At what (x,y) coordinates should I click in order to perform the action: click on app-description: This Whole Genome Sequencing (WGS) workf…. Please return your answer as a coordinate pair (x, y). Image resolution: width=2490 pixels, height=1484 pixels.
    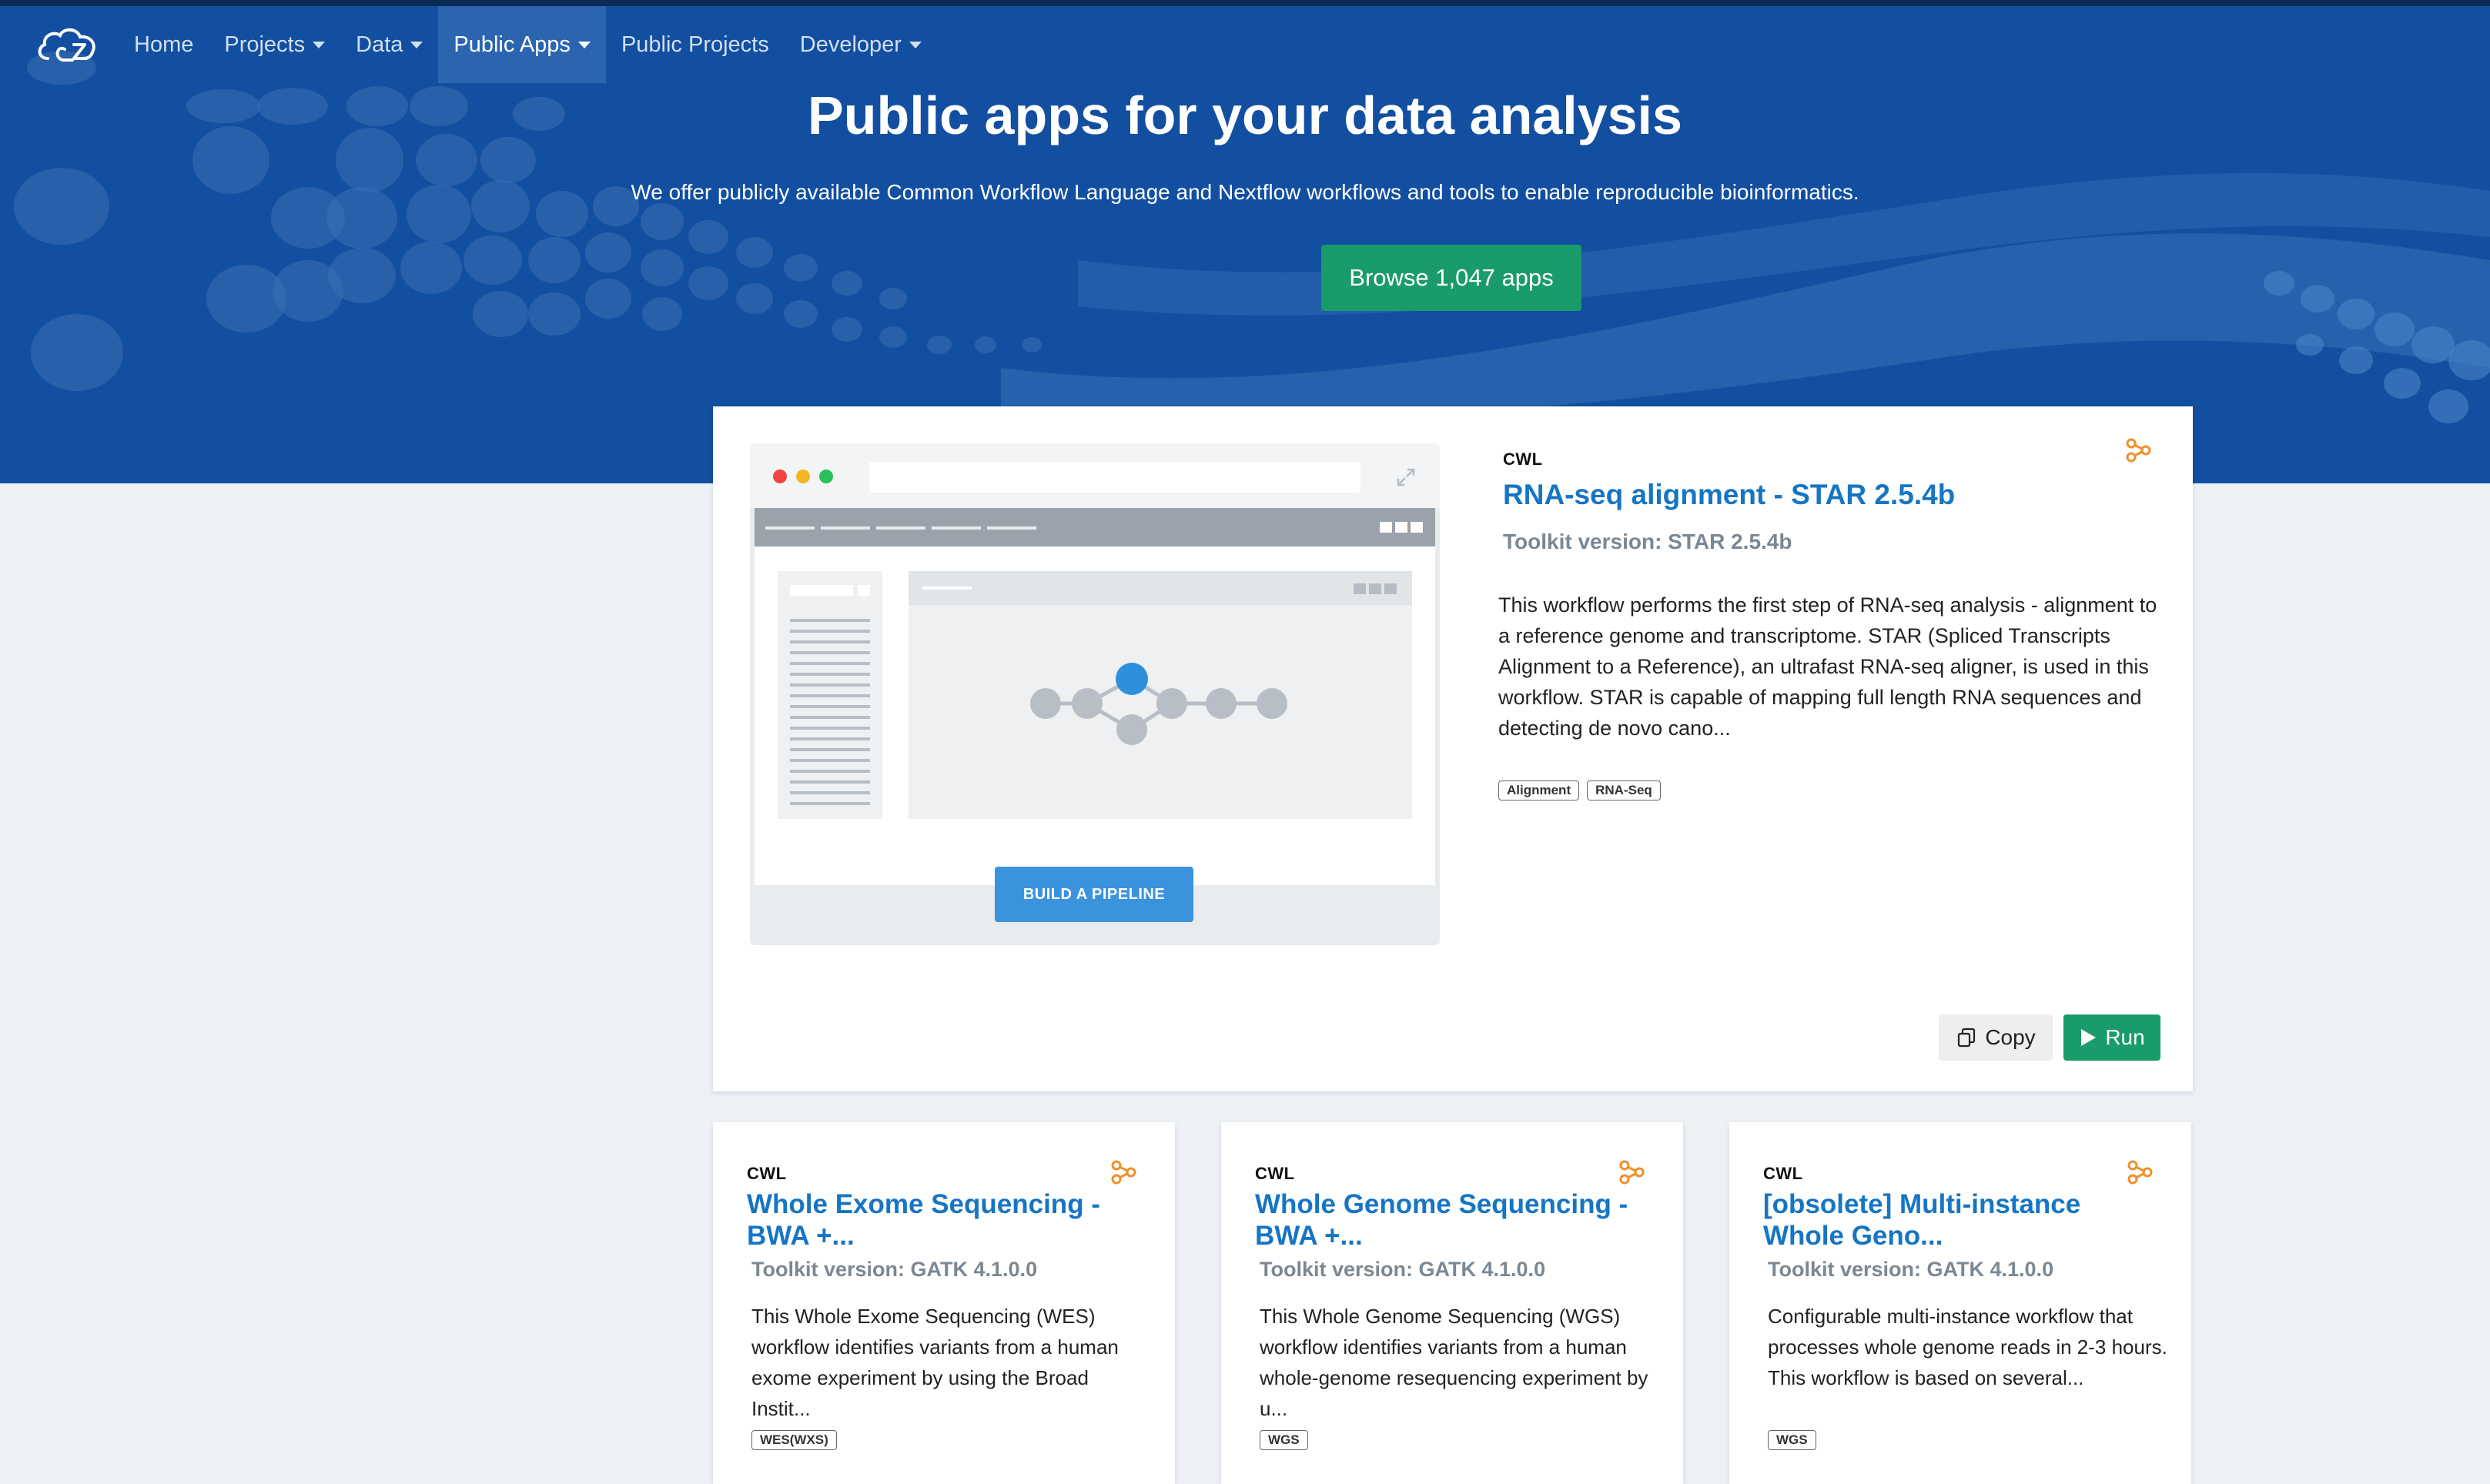
    Looking at the image, I should click on (1454, 1363).